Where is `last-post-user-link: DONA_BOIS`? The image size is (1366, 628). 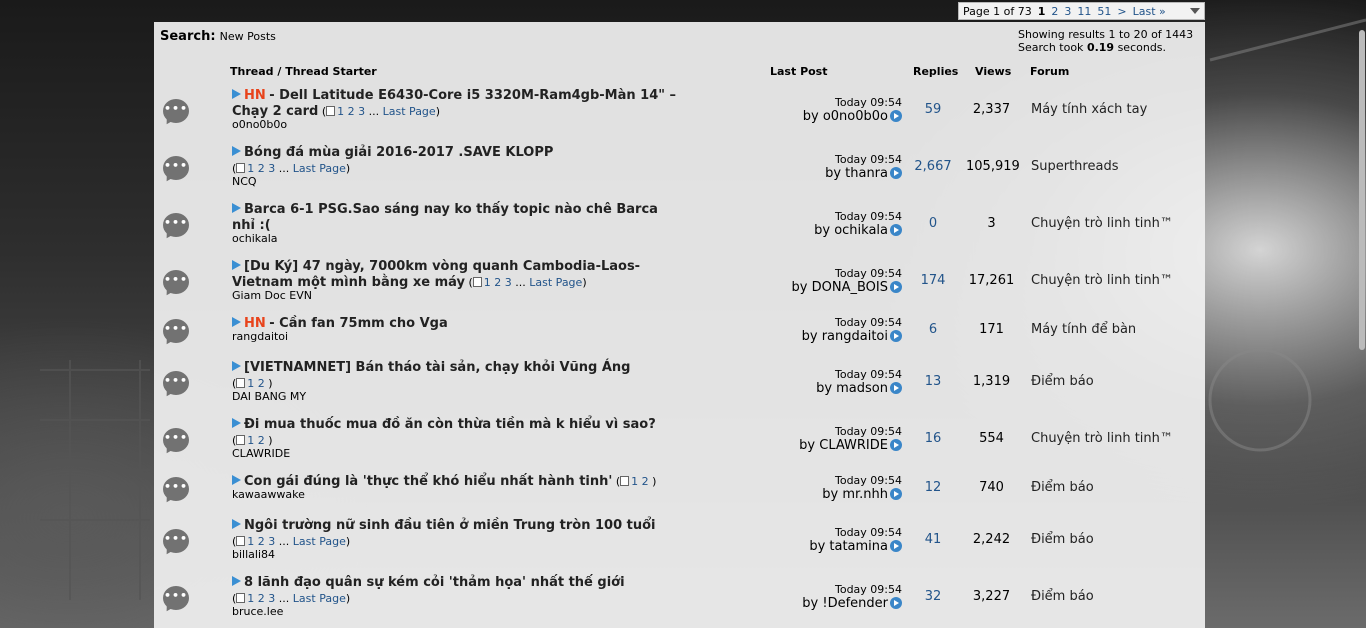
last-post-user-link: DONA_BOIS is located at coordinates (850, 287).